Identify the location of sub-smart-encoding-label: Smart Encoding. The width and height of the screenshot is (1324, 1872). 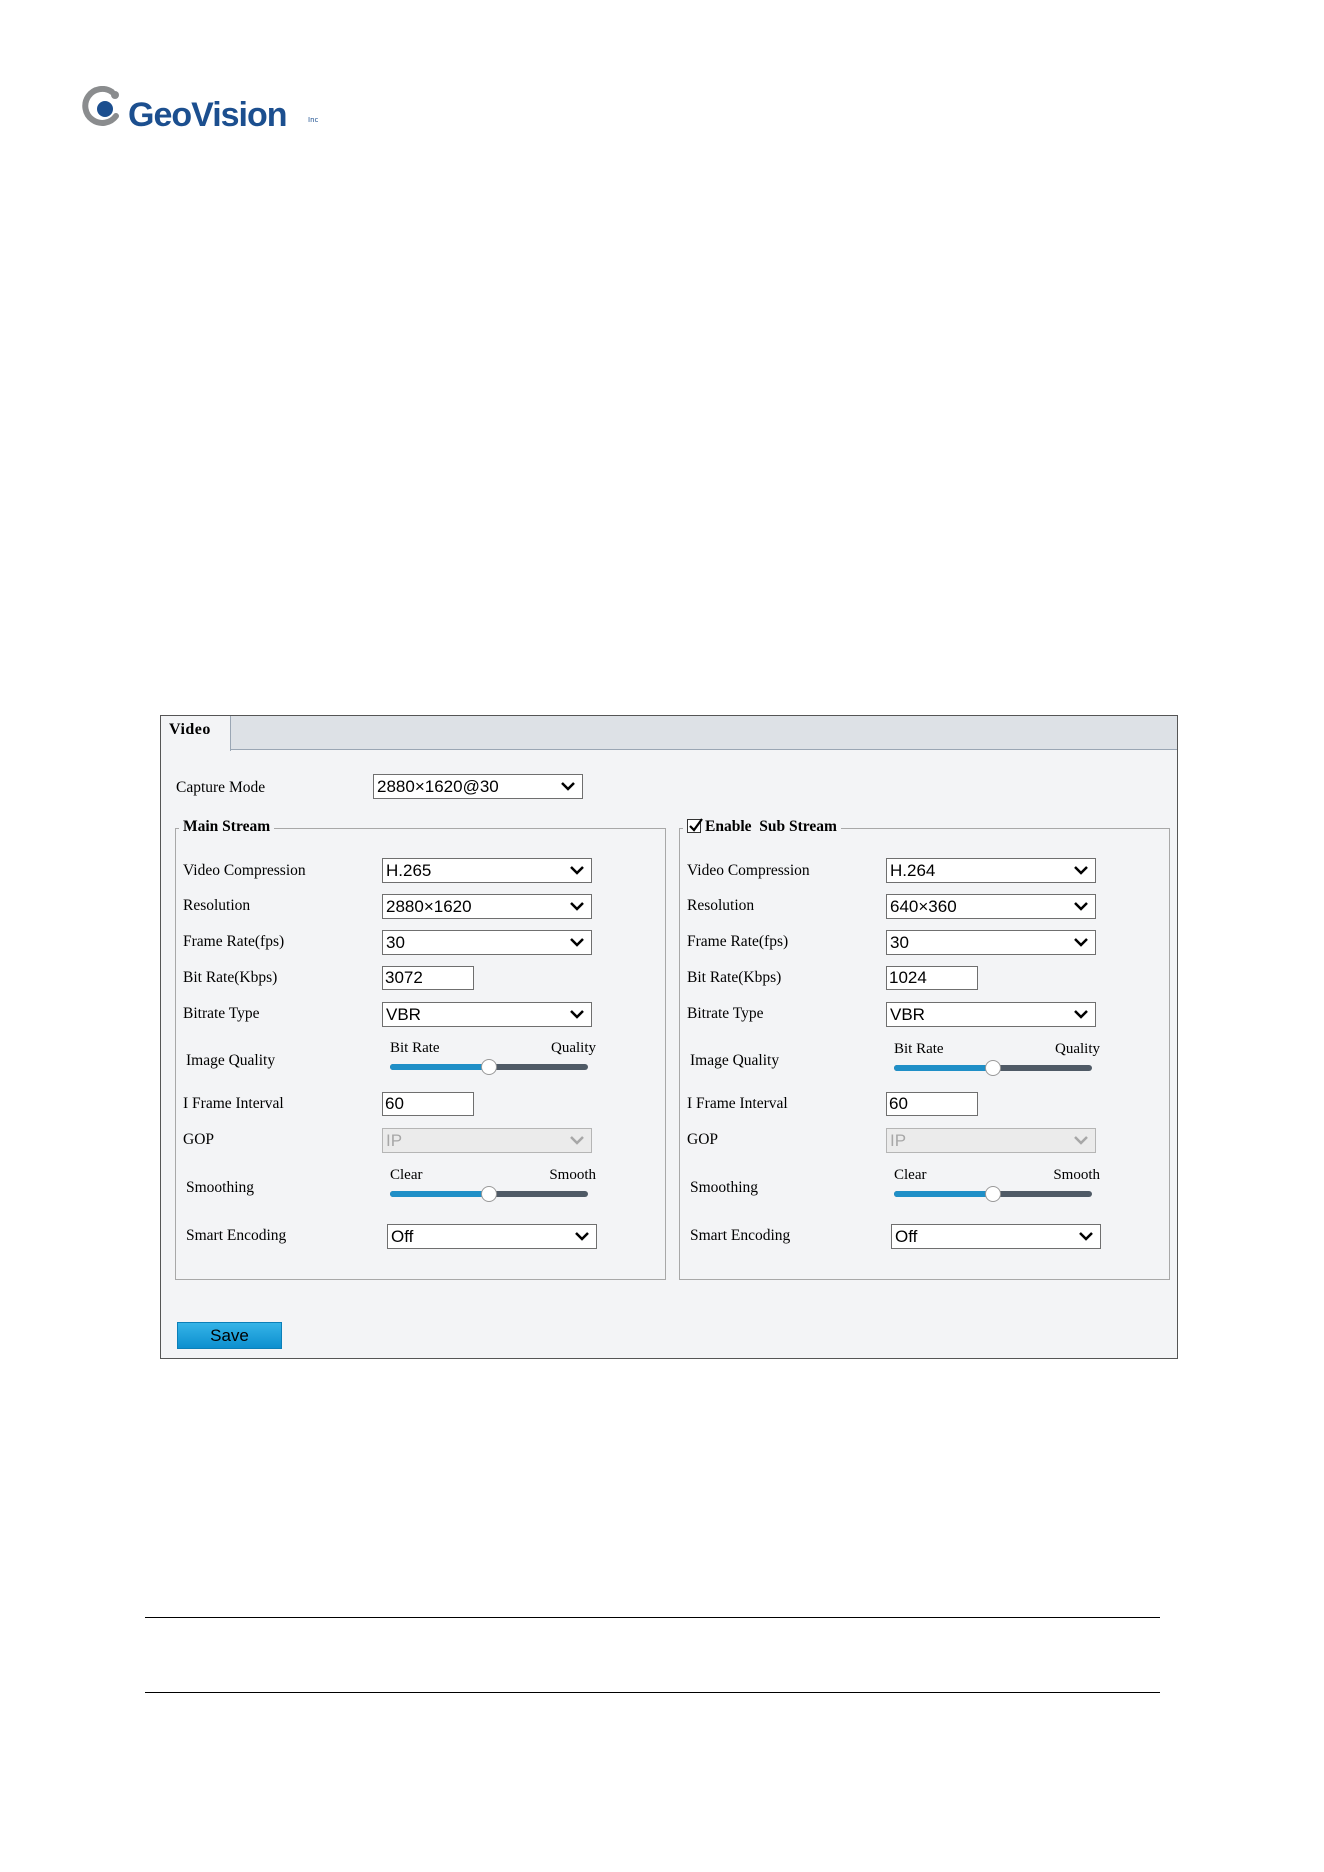
(740, 1235).